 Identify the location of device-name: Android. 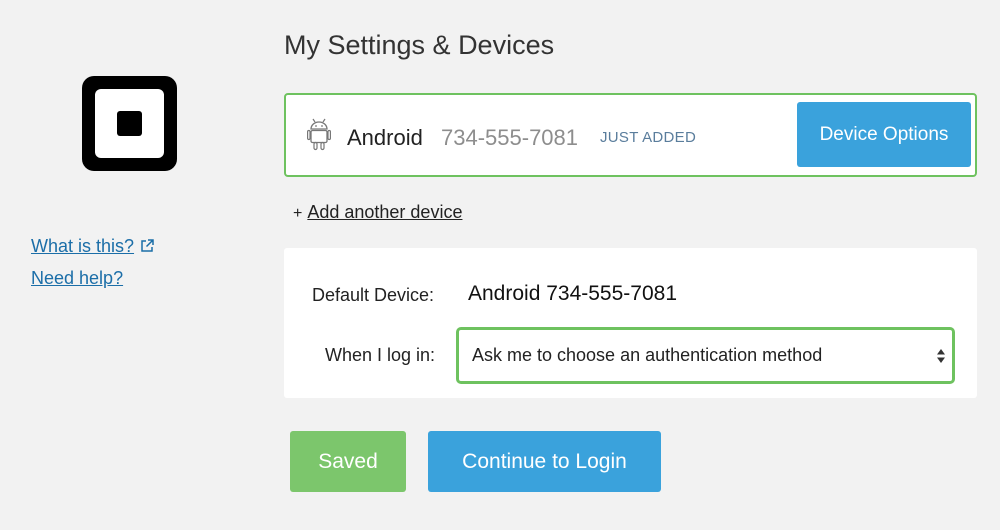
(385, 137).